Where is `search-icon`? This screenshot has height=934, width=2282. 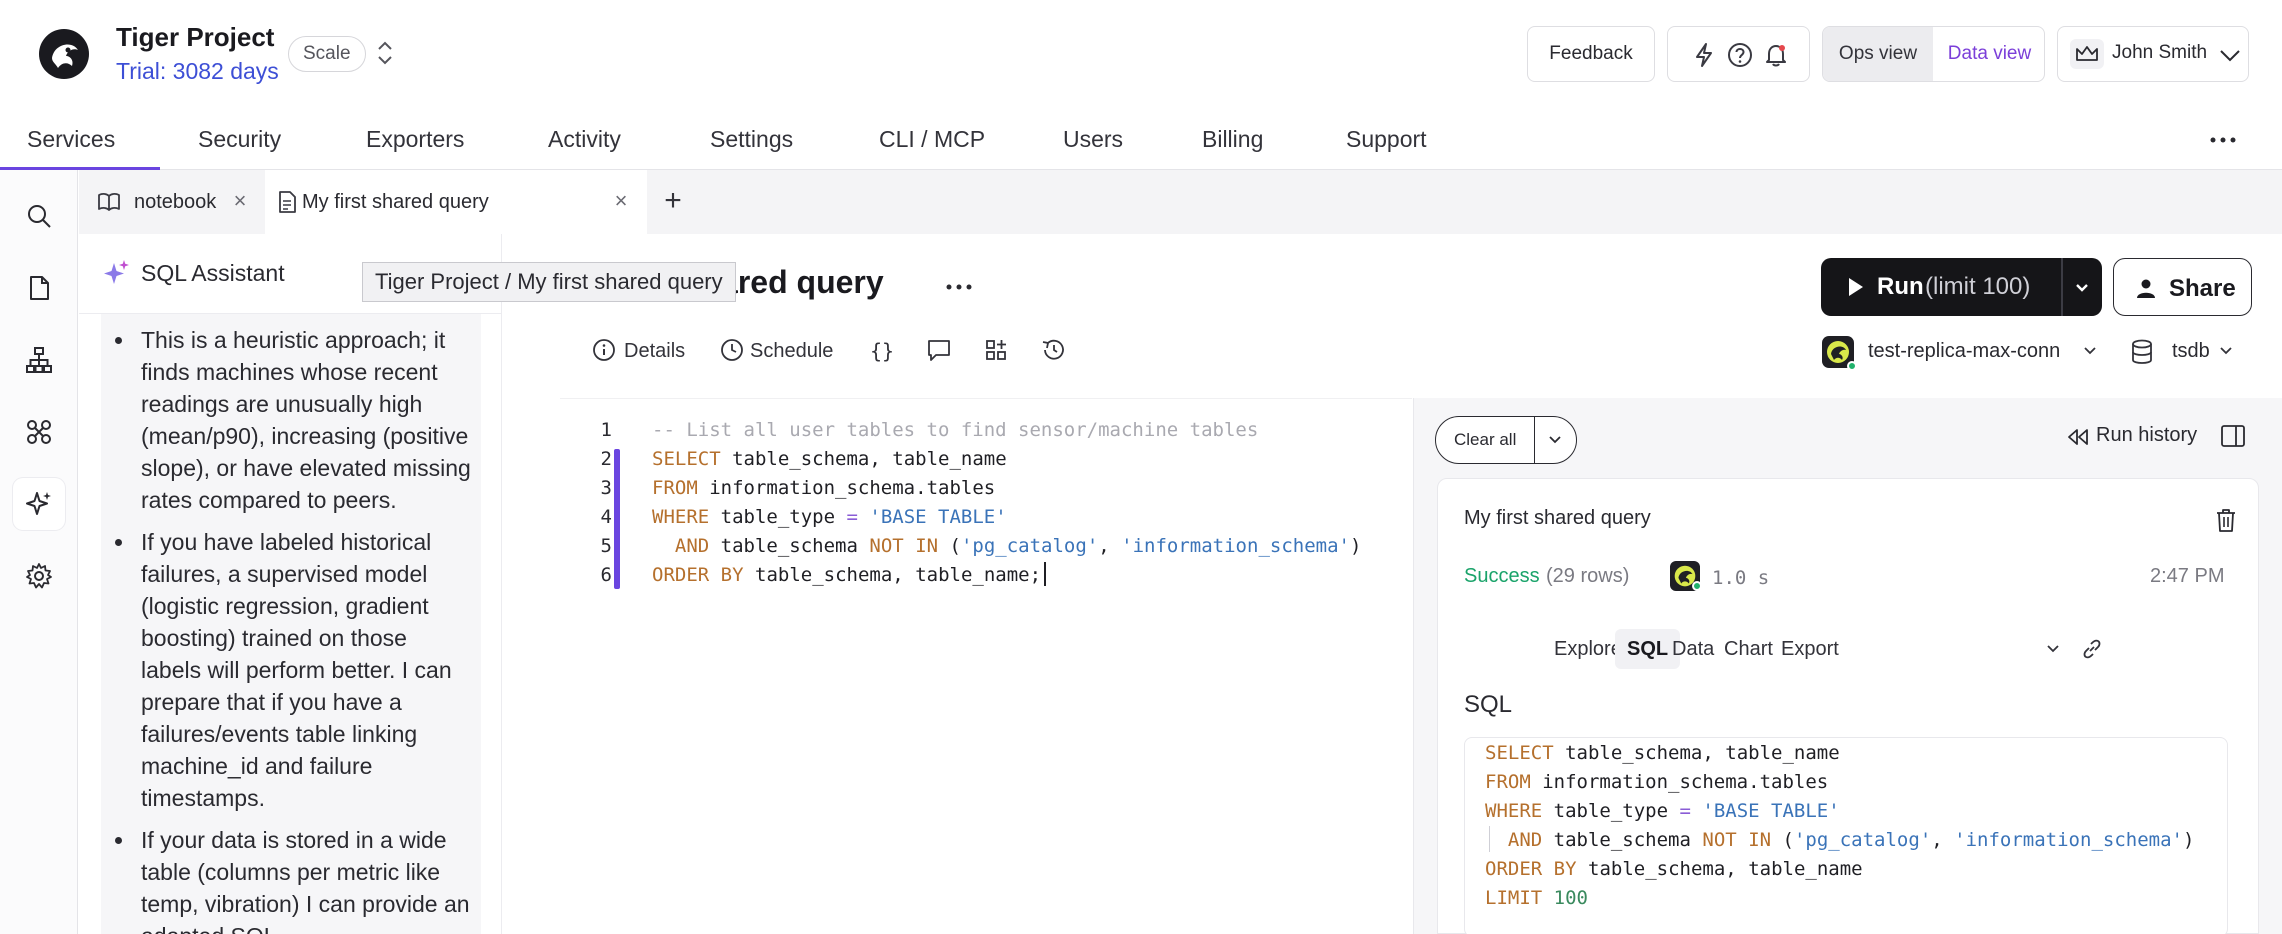 search-icon is located at coordinates (39, 216).